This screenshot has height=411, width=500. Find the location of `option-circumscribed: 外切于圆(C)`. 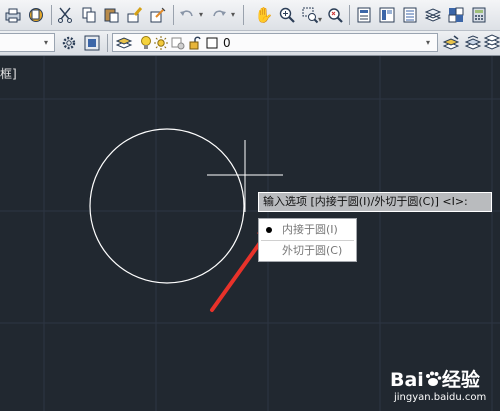

option-circumscribed: 外切于圆(C) is located at coordinates (307, 251).